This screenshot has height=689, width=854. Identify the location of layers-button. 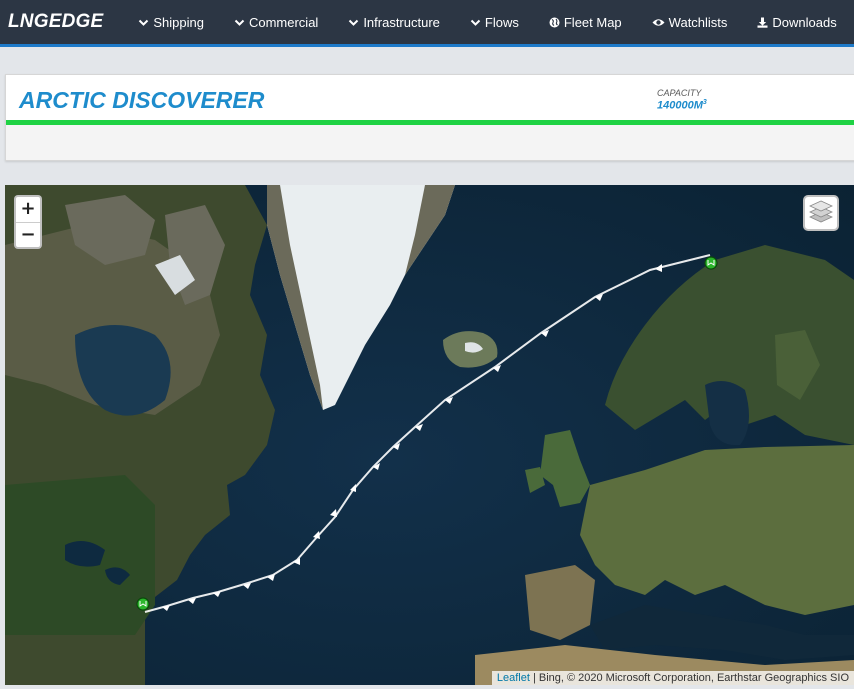
(821, 213).